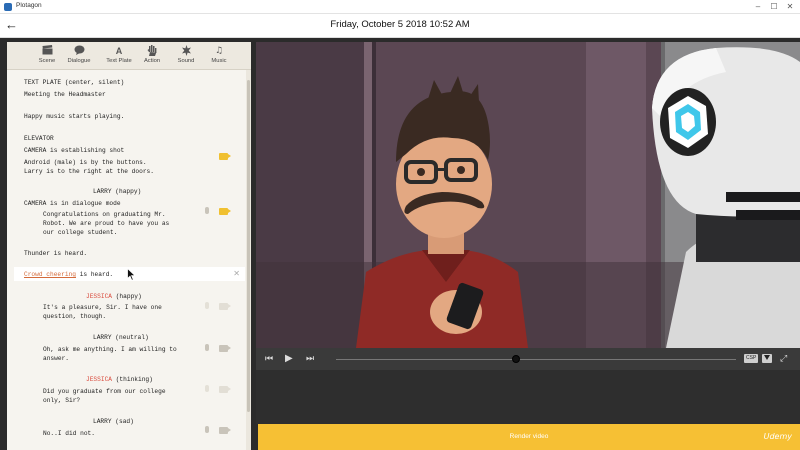 The image size is (800, 450). Describe the element at coordinates (47, 61) in the screenshot. I see `scene-tool-label: Scene` at that location.